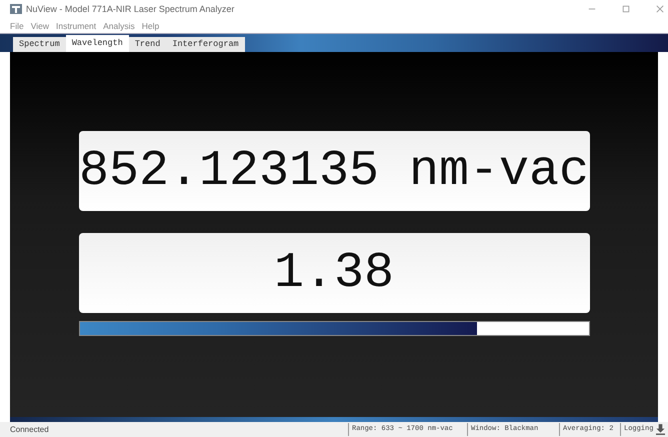  Describe the element at coordinates (147, 44) in the screenshot. I see `tab: Trend` at that location.